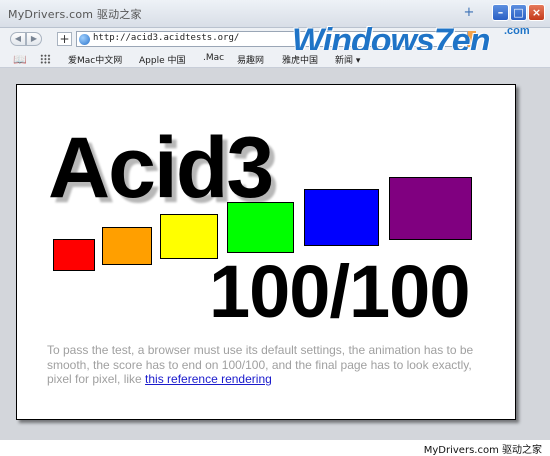  I want to click on score-text: 100/100, so click(339, 291).